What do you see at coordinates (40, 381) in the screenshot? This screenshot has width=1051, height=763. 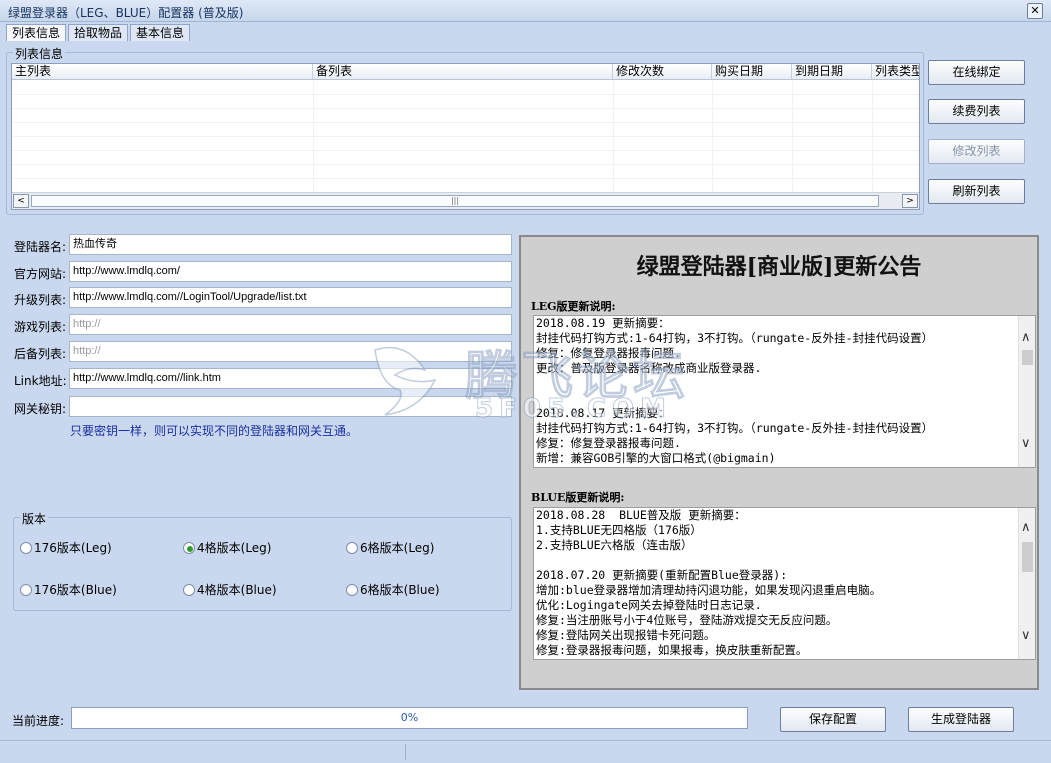 I see `link-address-label: Link地址:` at bounding box center [40, 381].